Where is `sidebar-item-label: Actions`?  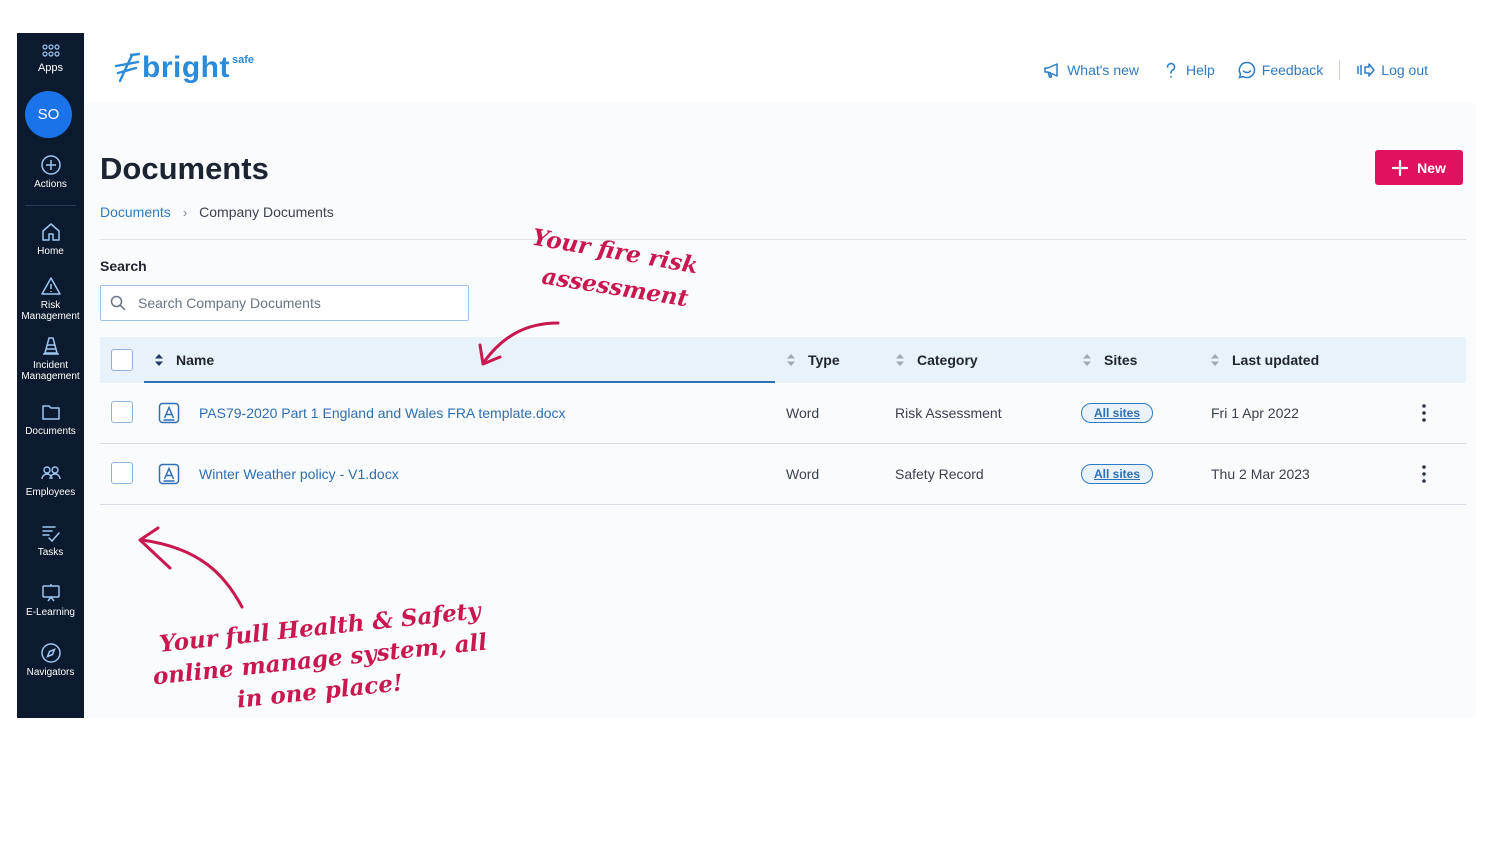 sidebar-item-label: Actions is located at coordinates (50, 184).